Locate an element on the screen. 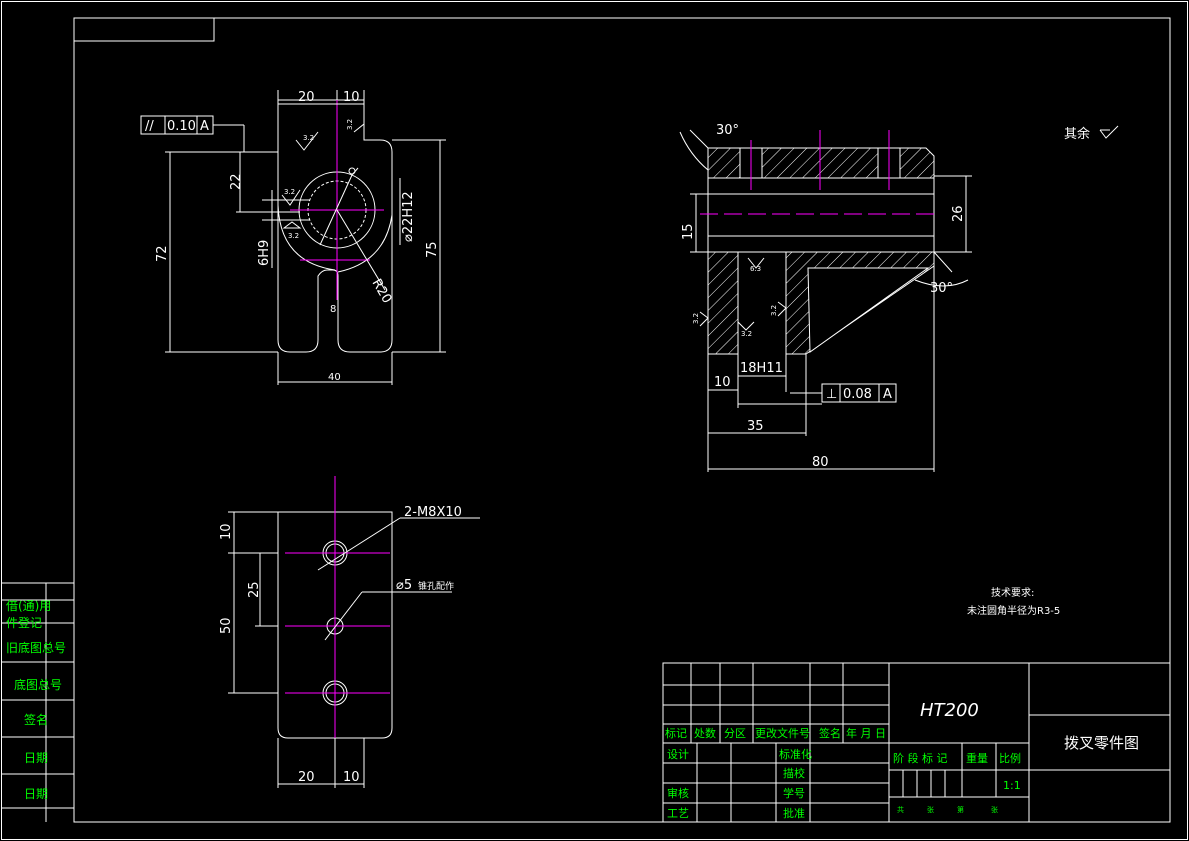 The image size is (1189, 841). callout-thread: 2-M8X10 is located at coordinates (433, 512).